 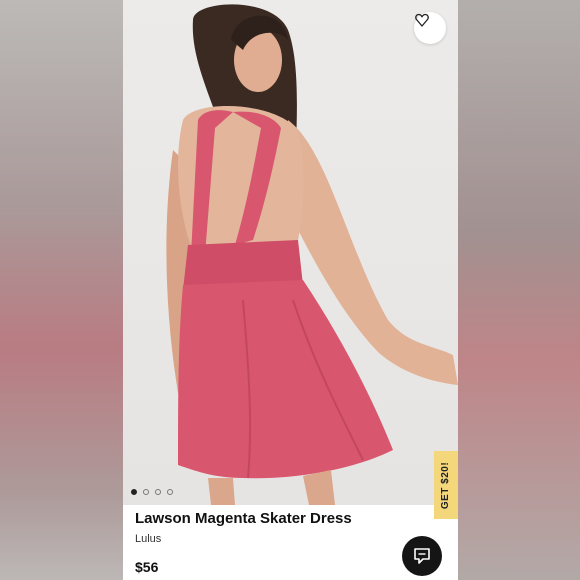 What do you see at coordinates (422, 20) in the screenshot?
I see `heart-icon` at bounding box center [422, 20].